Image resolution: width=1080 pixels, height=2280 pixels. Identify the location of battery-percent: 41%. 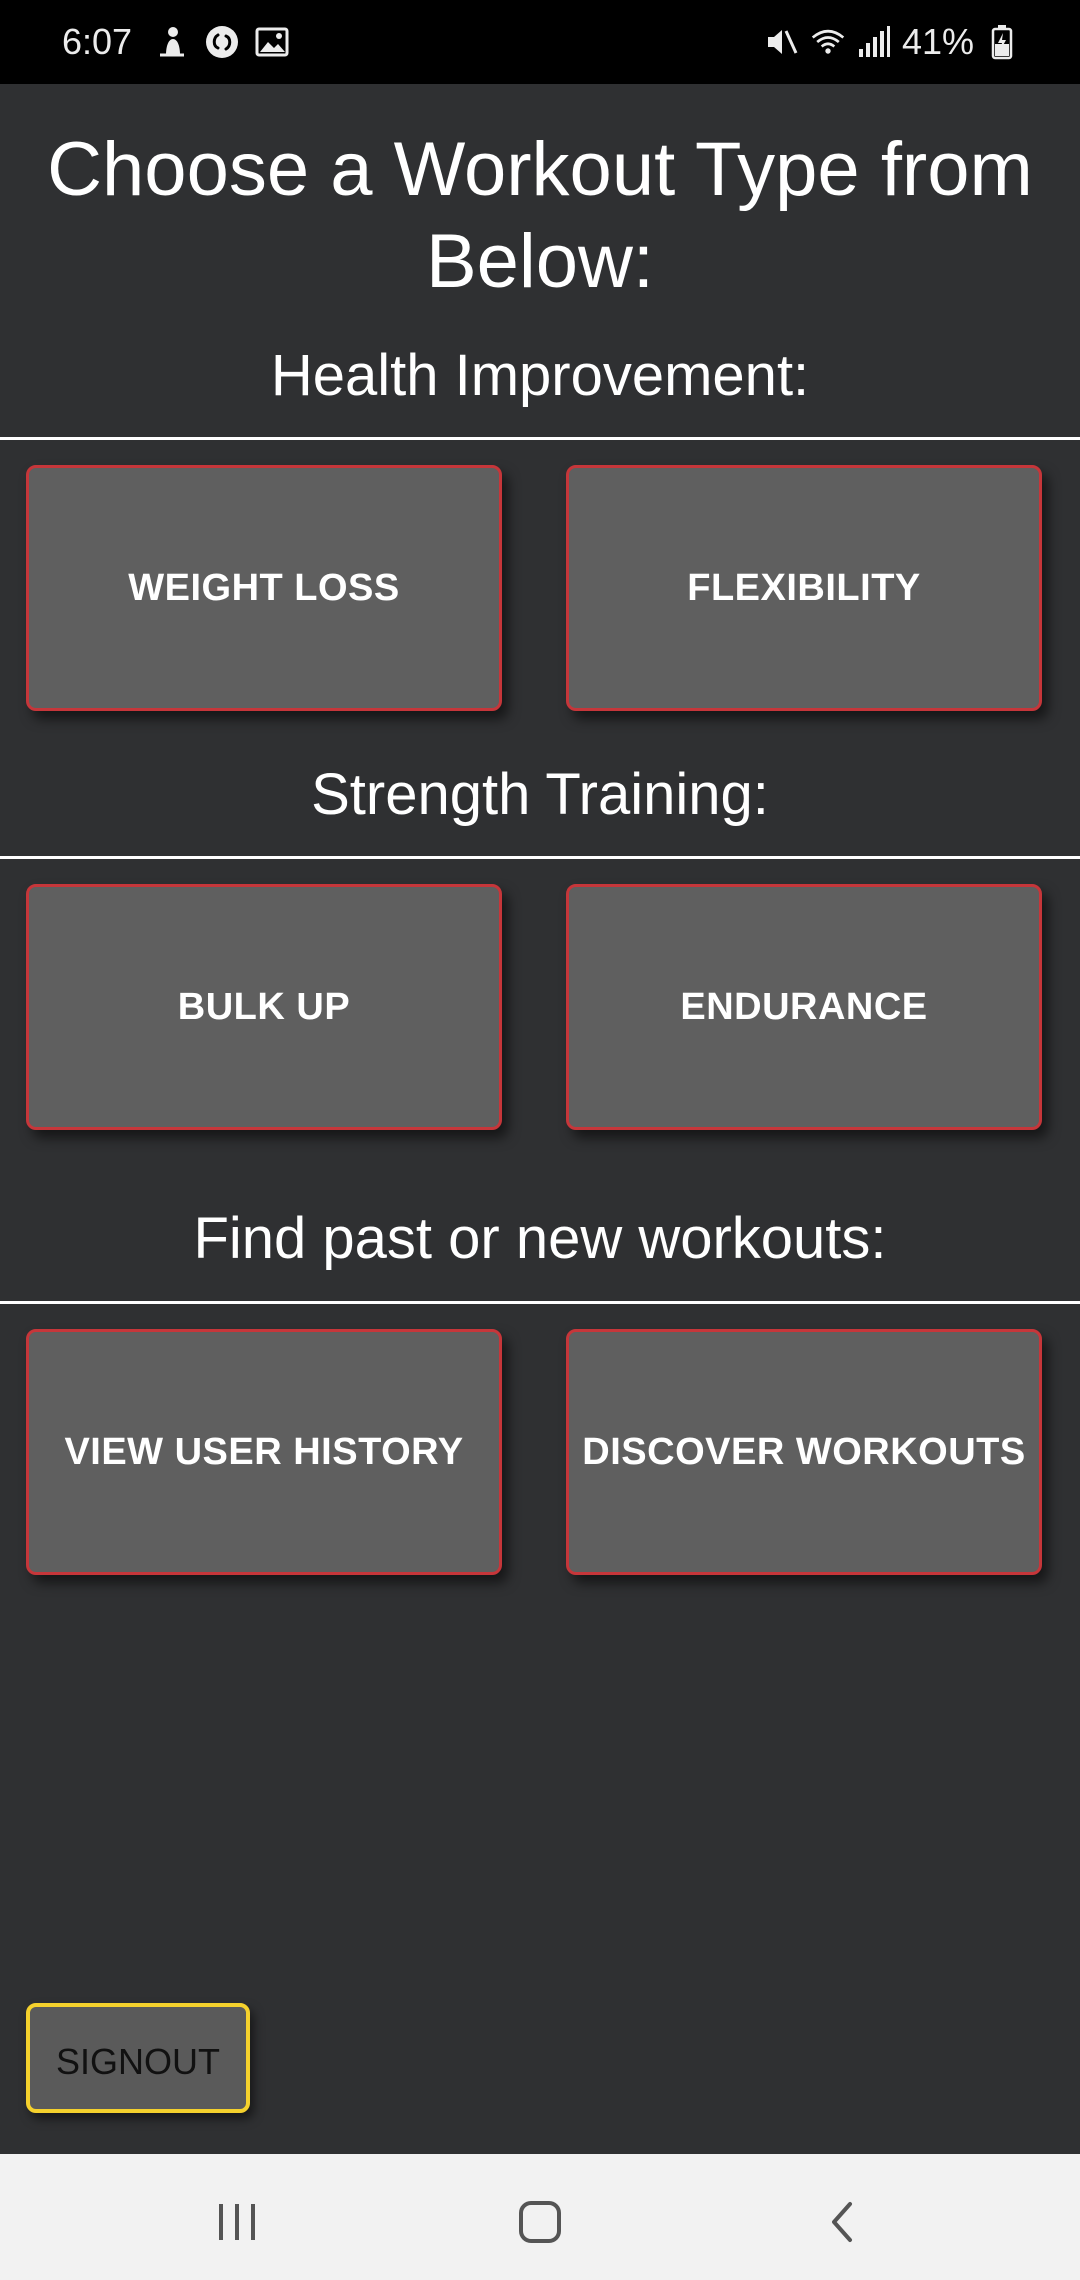
(937, 41).